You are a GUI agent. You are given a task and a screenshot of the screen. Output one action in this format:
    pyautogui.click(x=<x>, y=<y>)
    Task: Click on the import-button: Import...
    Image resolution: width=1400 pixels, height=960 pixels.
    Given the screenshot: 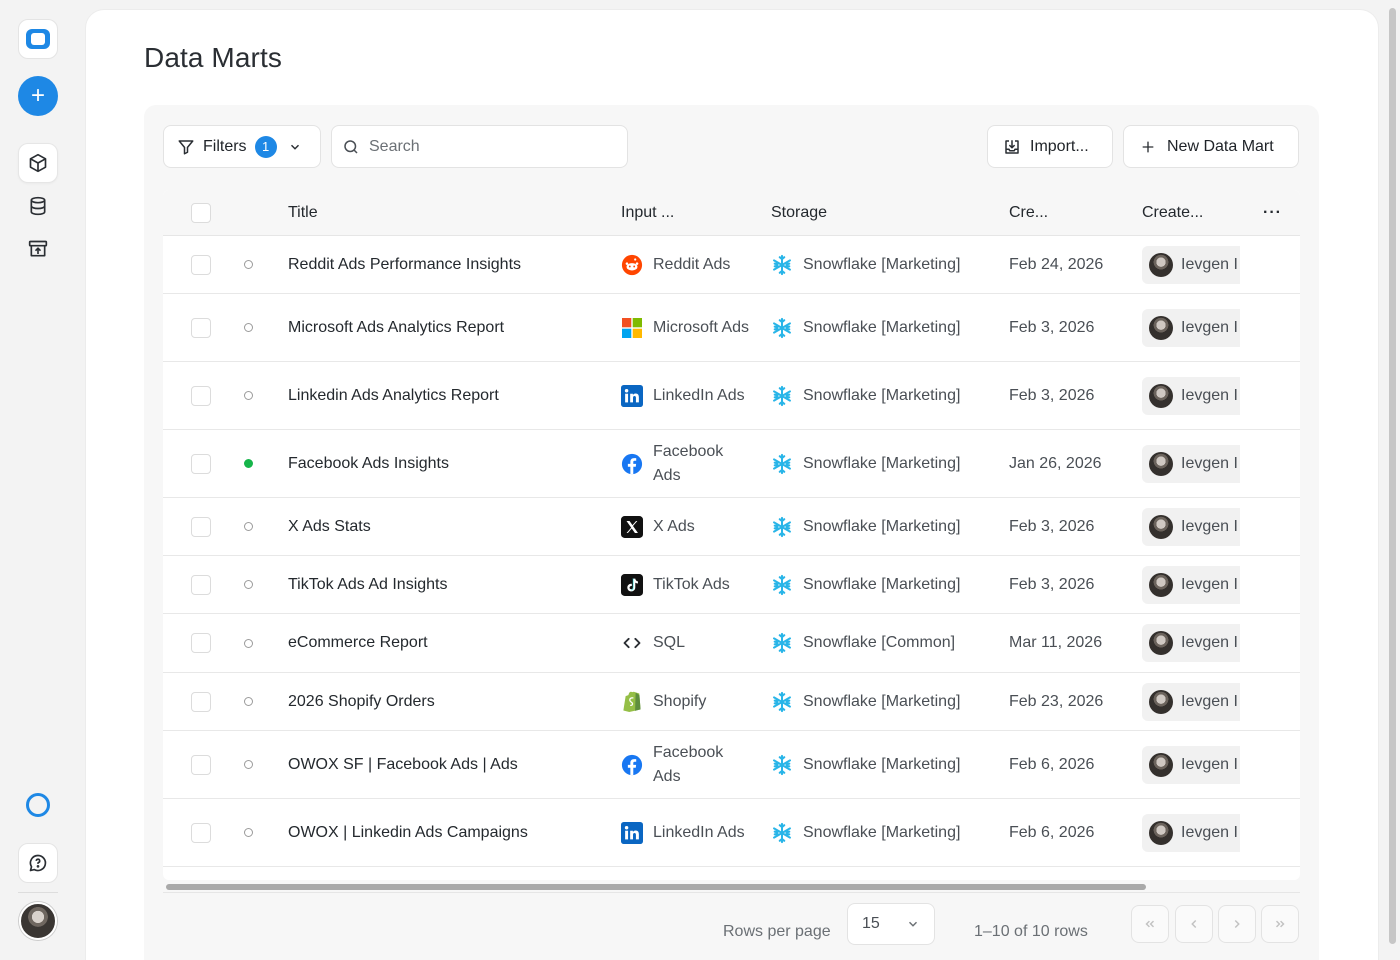 What is the action you would take?
    pyautogui.click(x=1050, y=146)
    